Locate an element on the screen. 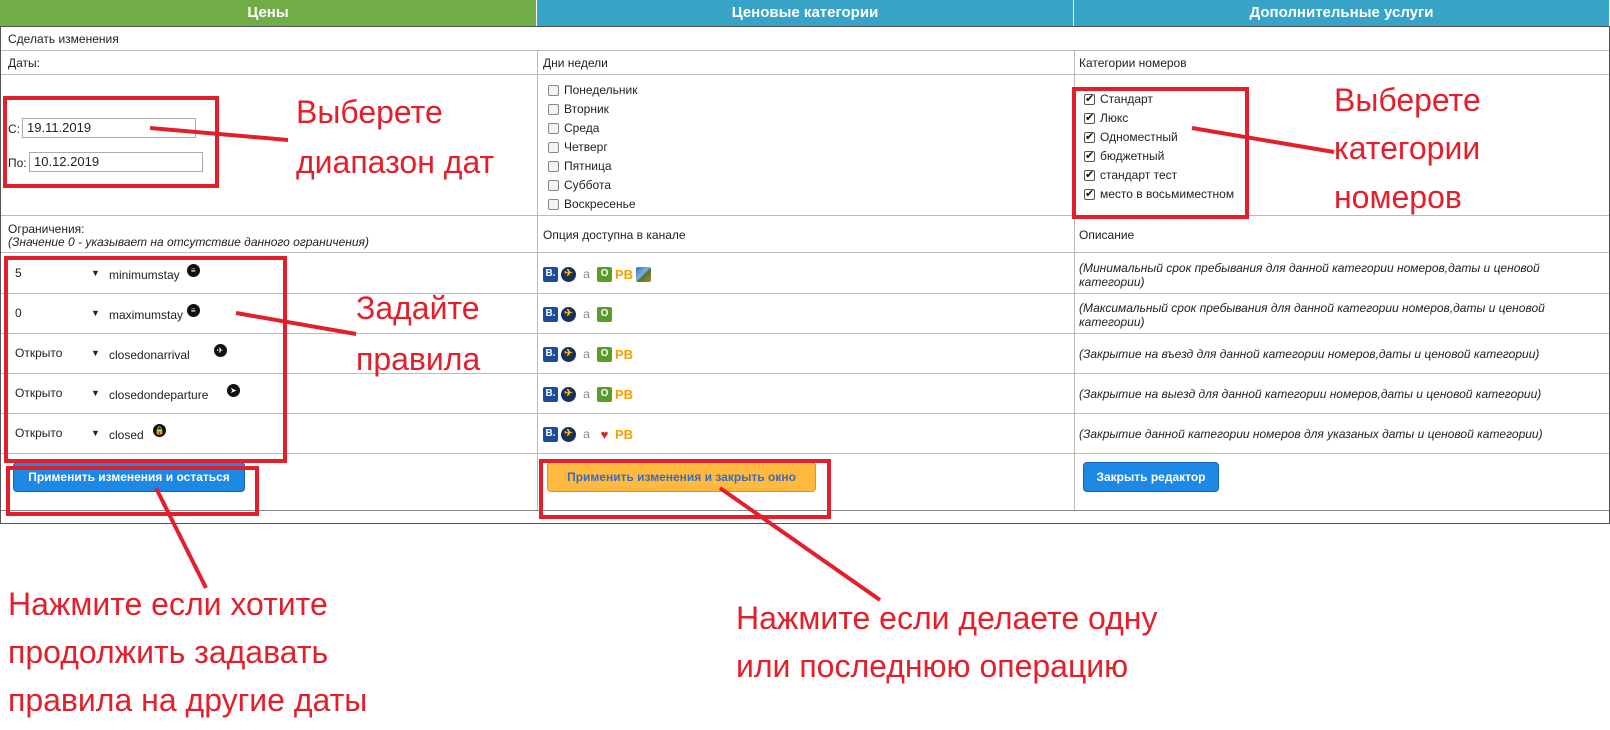  note-dates-2: диапазон дат is located at coordinates (395, 162).